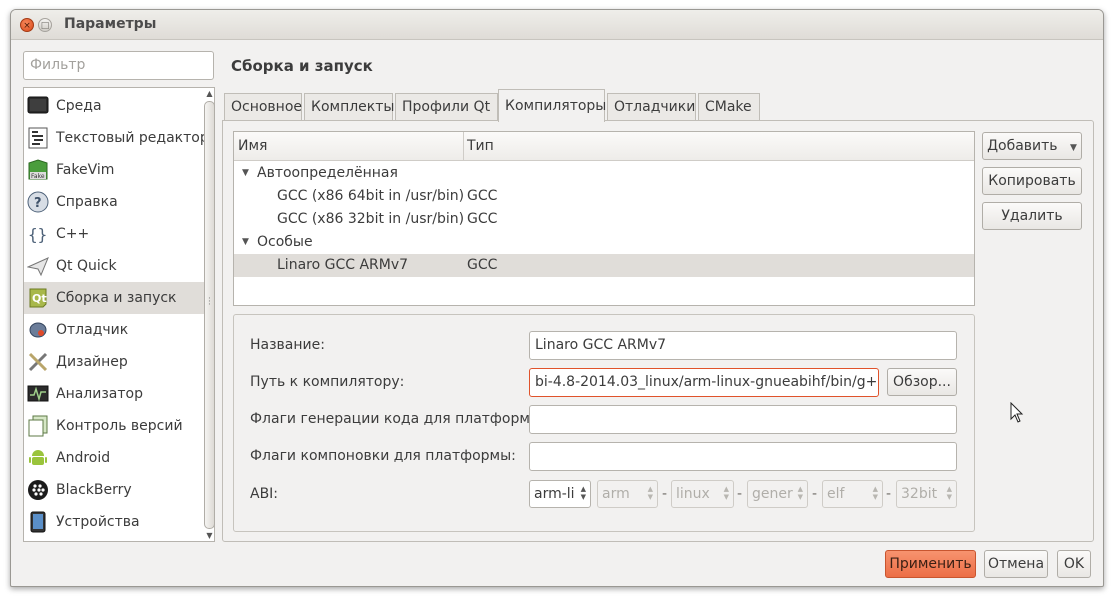  Describe the element at coordinates (114, 234) in the screenshot. I see `category-item-cpp: {} C++` at that location.